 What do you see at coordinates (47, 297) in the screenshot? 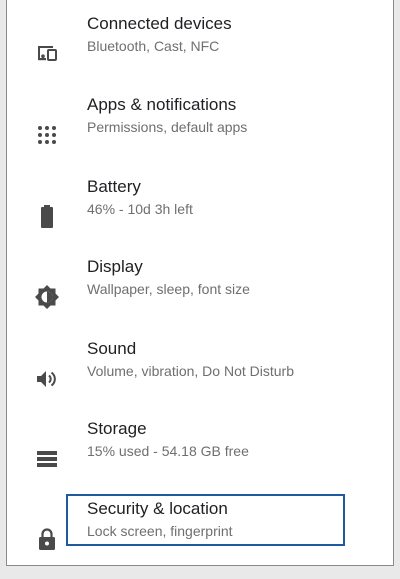
I see `brightness-icon` at bounding box center [47, 297].